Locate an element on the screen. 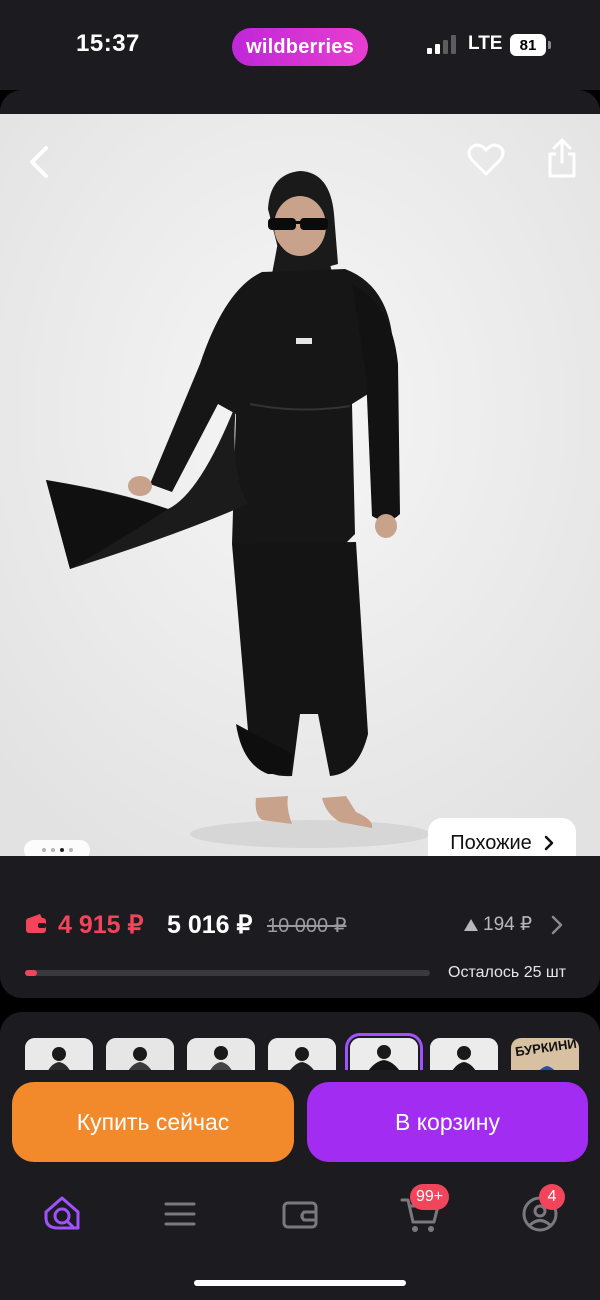 The height and width of the screenshot is (1300, 600). triangle-up-icon is located at coordinates (471, 924).